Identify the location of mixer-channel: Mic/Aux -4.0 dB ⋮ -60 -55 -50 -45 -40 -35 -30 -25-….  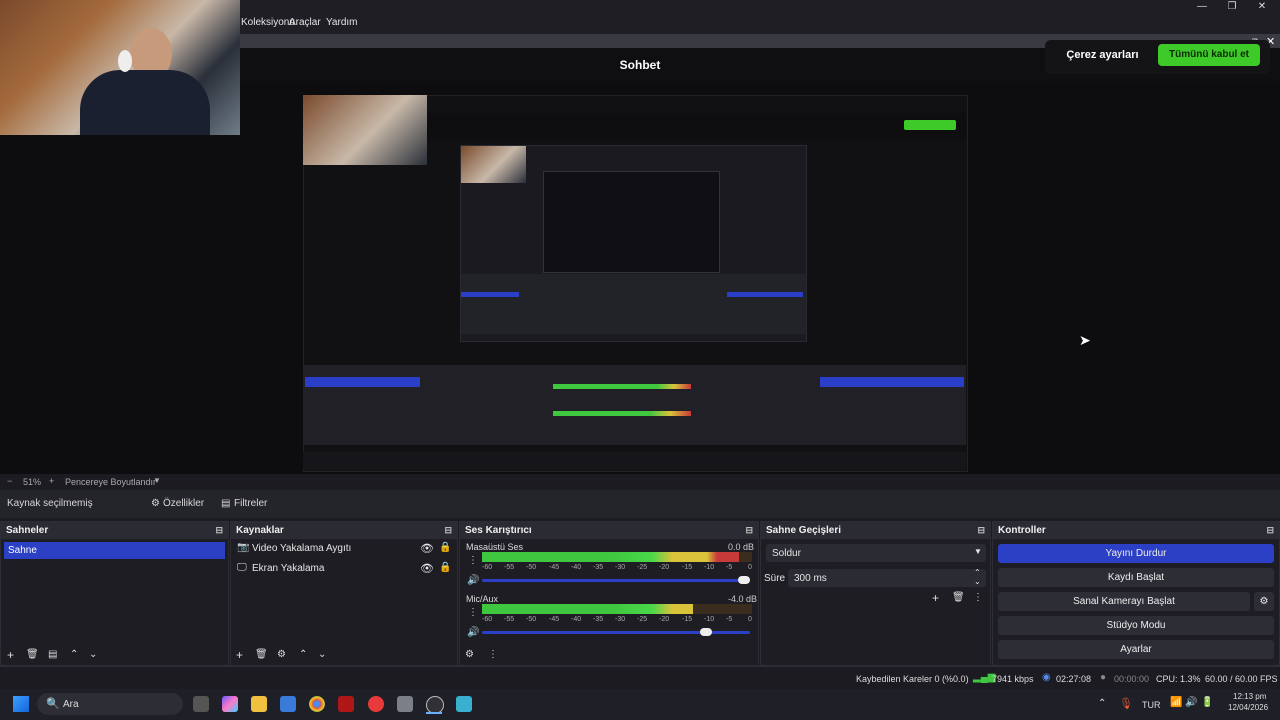
(609, 617).